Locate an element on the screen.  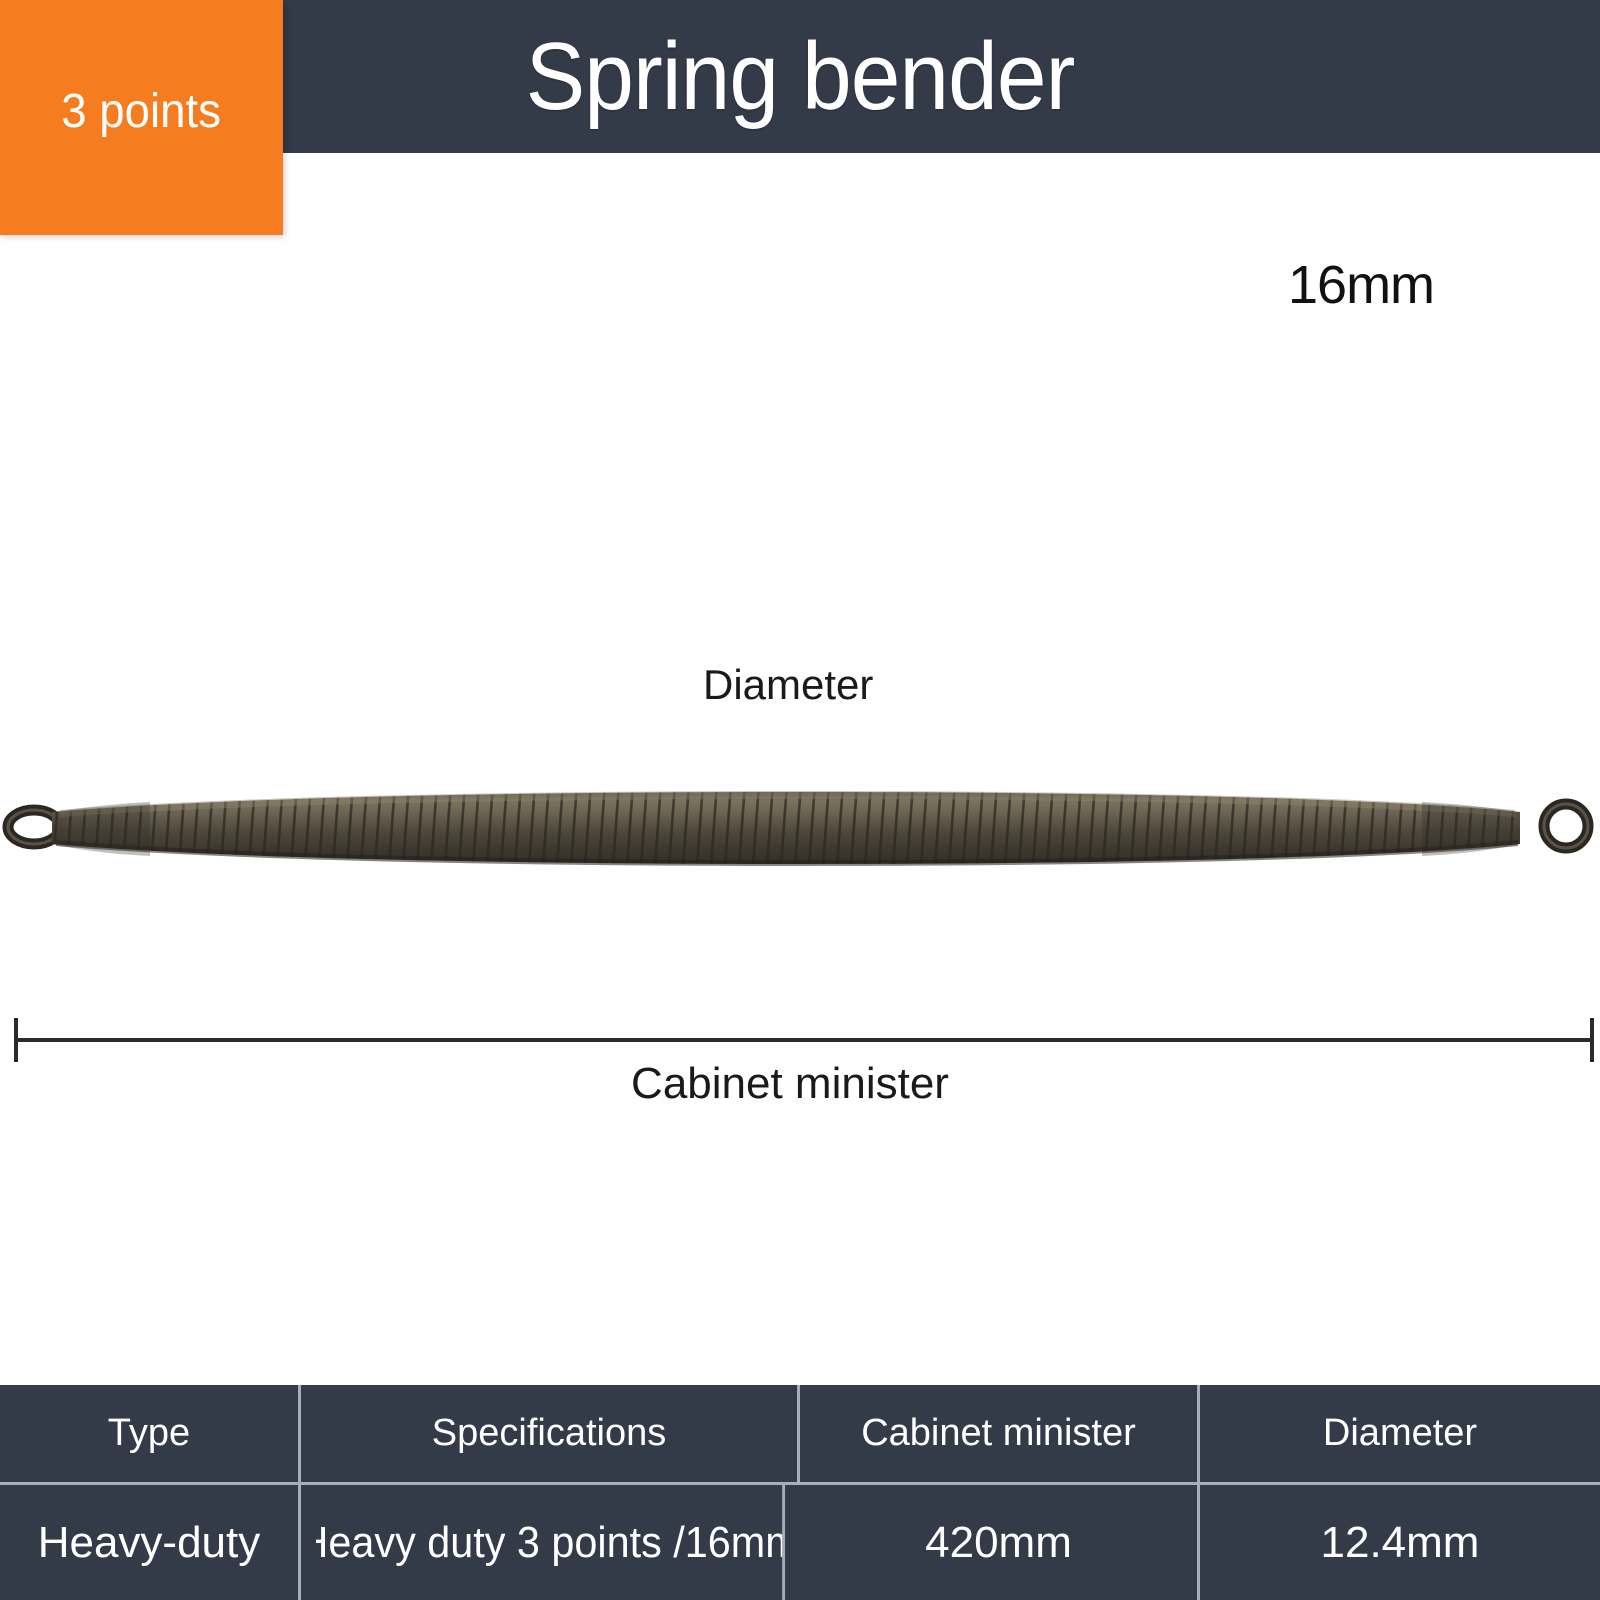
diameter-annotation-label: Diameter is located at coordinates (788, 684).